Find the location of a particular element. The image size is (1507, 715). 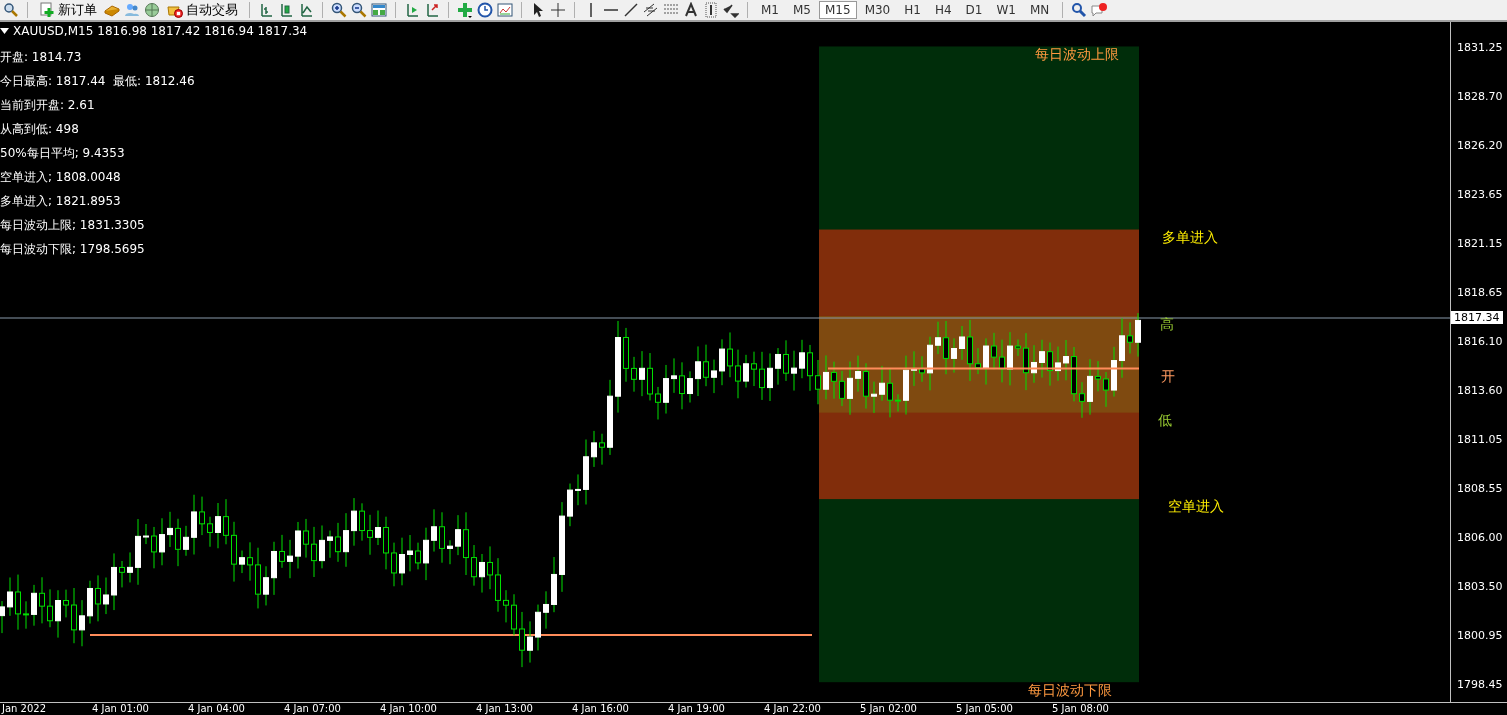

indicator-reading: 今日最高: 1817.44 最低: 1812.46 is located at coordinates (97, 81).